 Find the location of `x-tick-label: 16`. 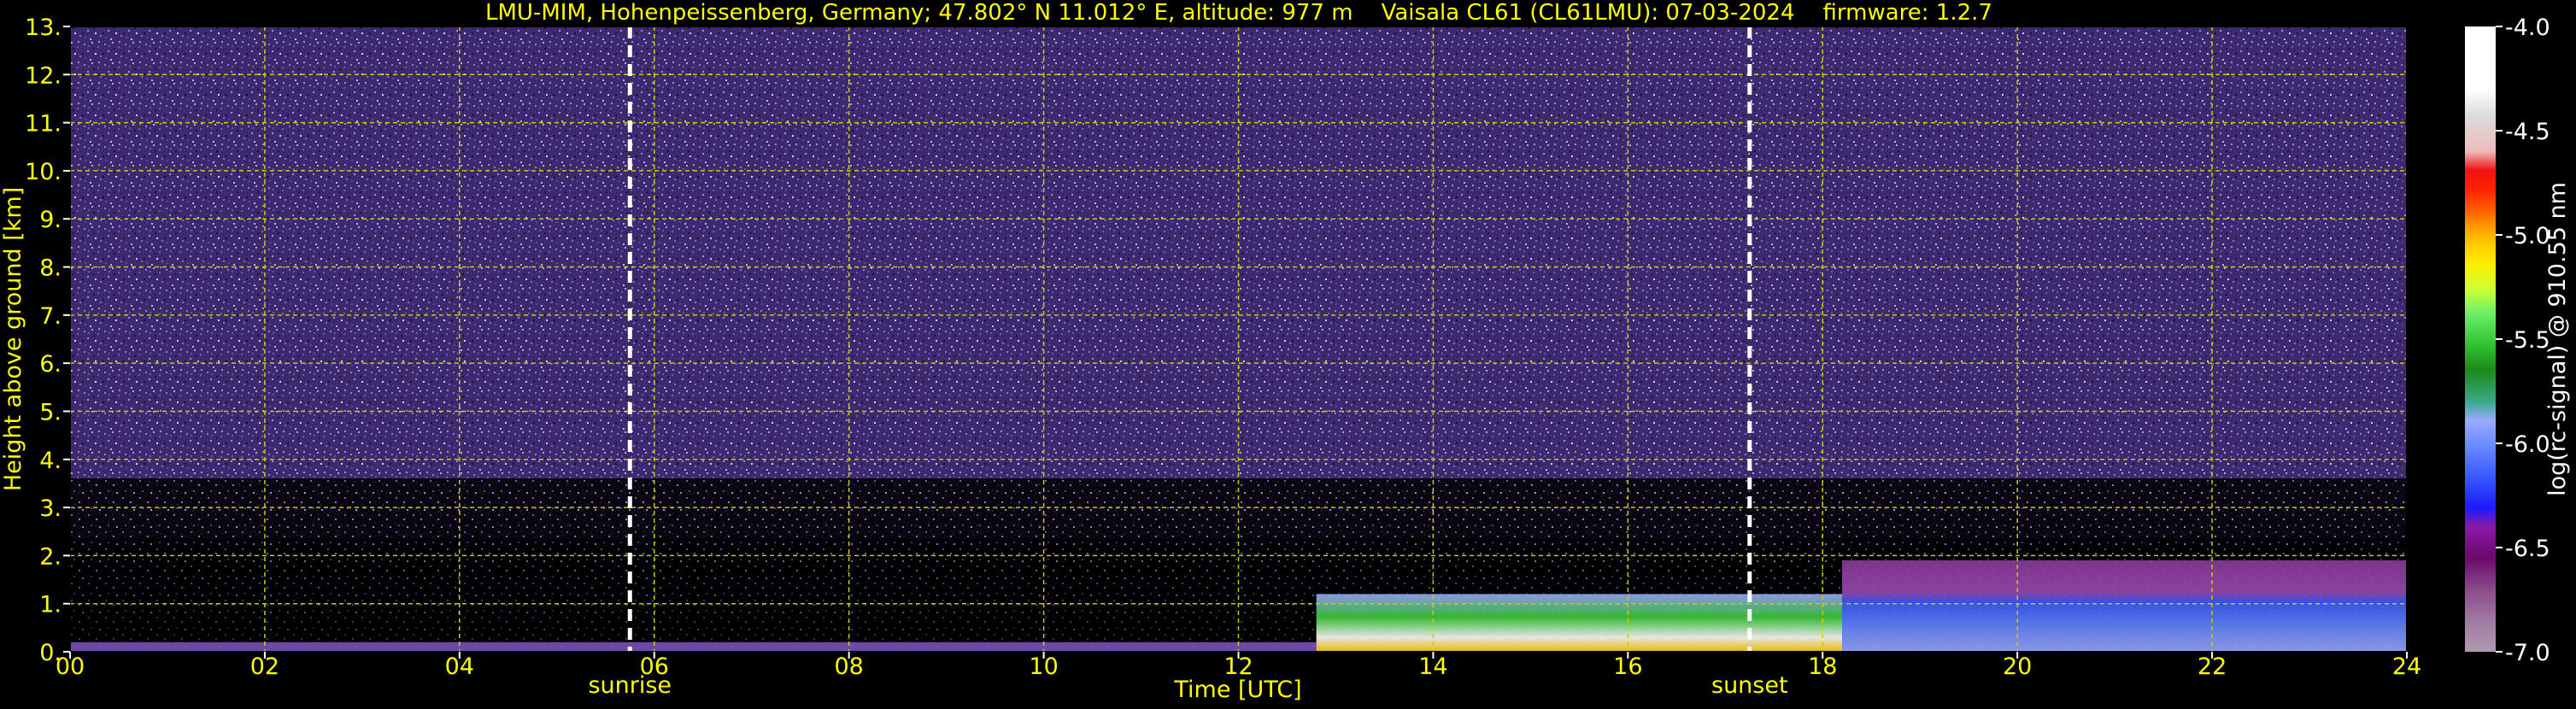

x-tick-label: 16 is located at coordinates (1627, 666).